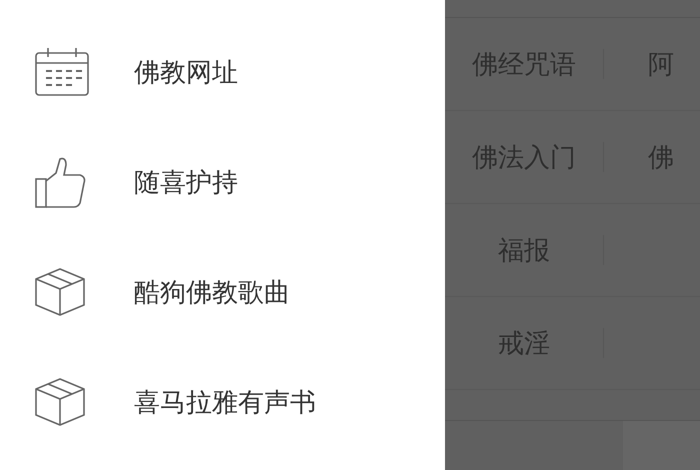 The width and height of the screenshot is (700, 470). I want to click on menu-item-label: 酷狗佛教歌曲, so click(212, 292).